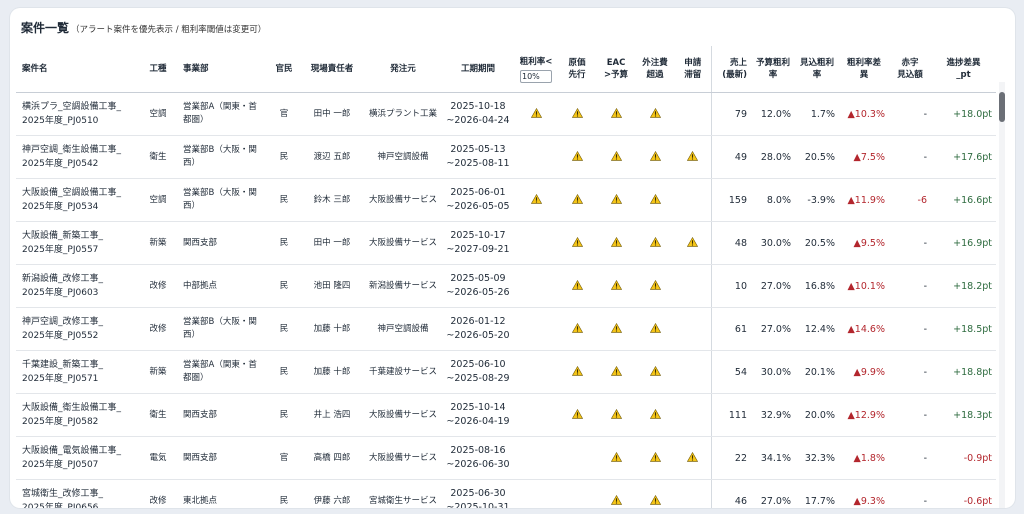 The height and width of the screenshot is (514, 1024). I want to click on cell-margin-diff: ▲10.3%, so click(864, 114).